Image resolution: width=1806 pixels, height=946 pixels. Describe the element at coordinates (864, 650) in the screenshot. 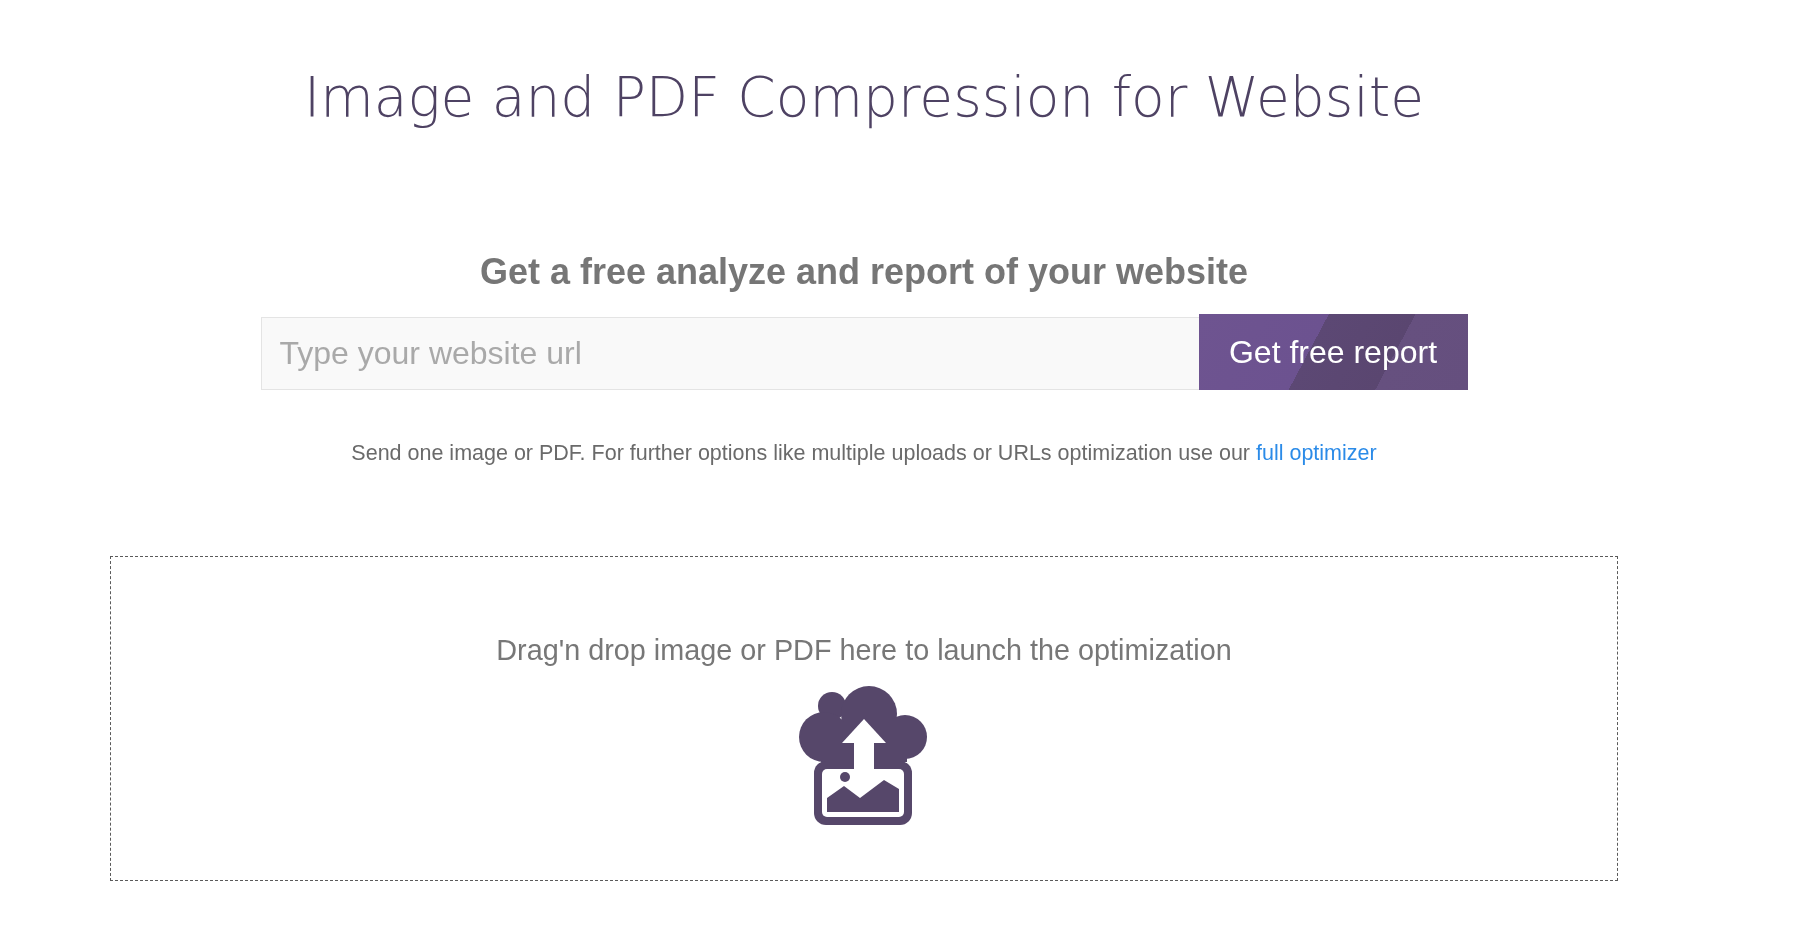

I see `drop-zone-text: Drag'n drop image or PDF here to launch the optimization` at that location.